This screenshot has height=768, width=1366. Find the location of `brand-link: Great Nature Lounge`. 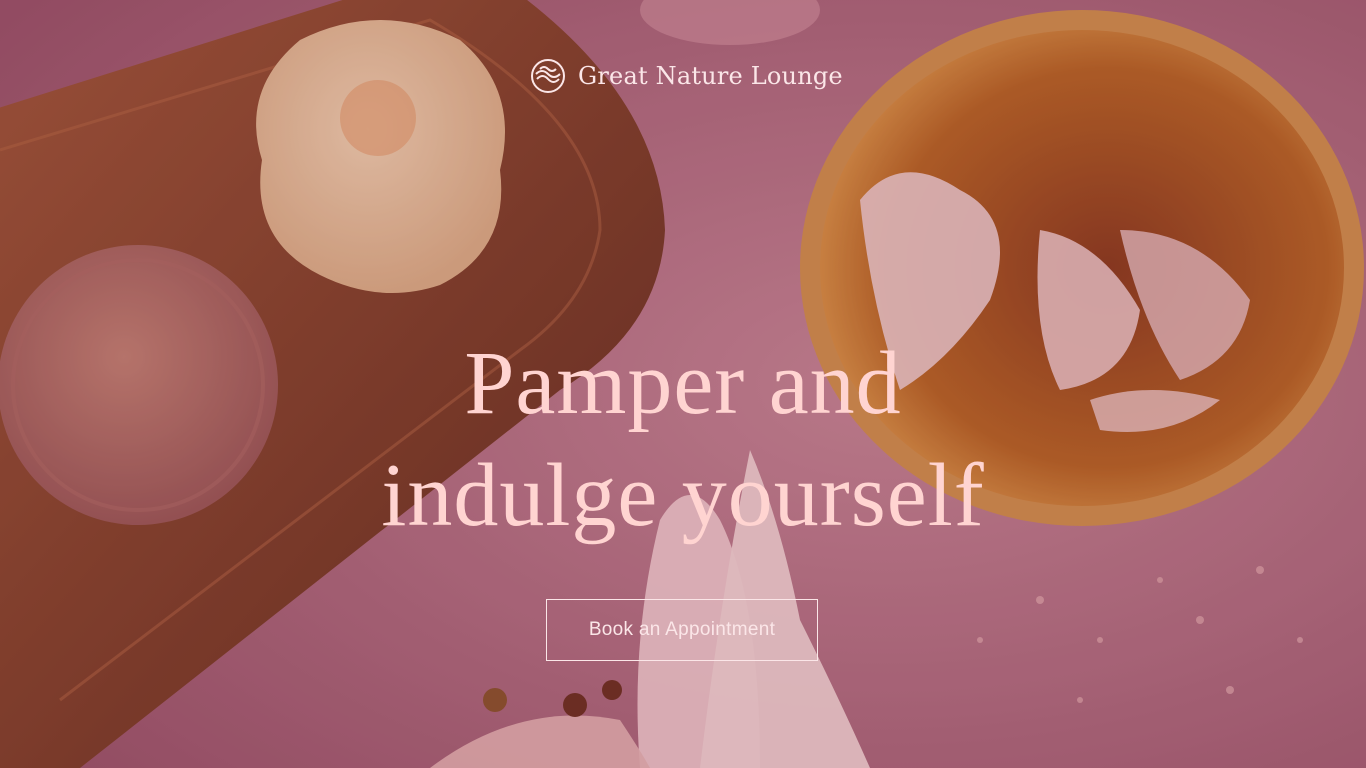

brand-link: Great Nature Lounge is located at coordinates (686, 76).